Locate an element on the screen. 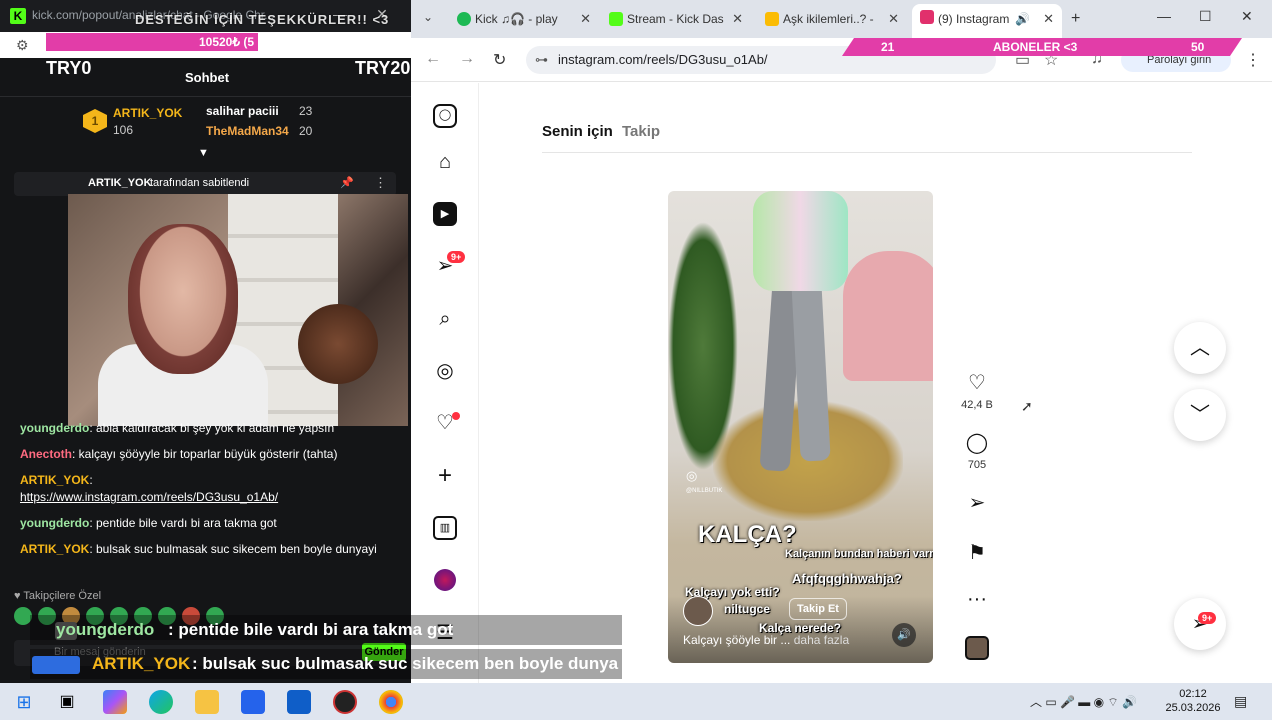 Image resolution: width=1272 pixels, height=720 pixels. tab-instagram: (9) Instagram 🔊 ✕ is located at coordinates (987, 21).